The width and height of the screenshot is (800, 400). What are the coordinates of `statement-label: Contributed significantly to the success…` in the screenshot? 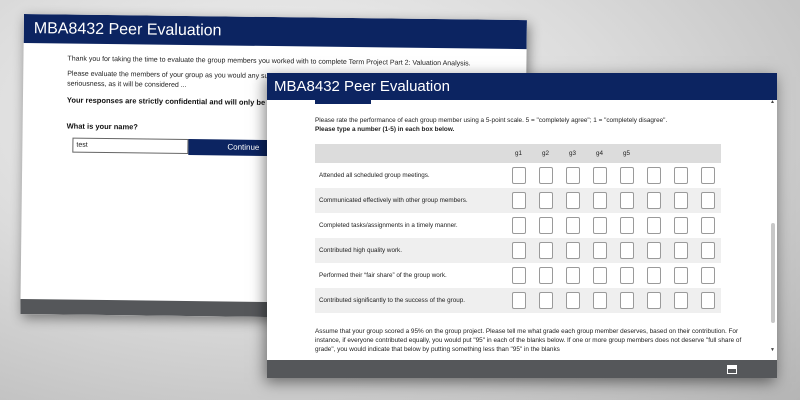 It's located at (410, 300).